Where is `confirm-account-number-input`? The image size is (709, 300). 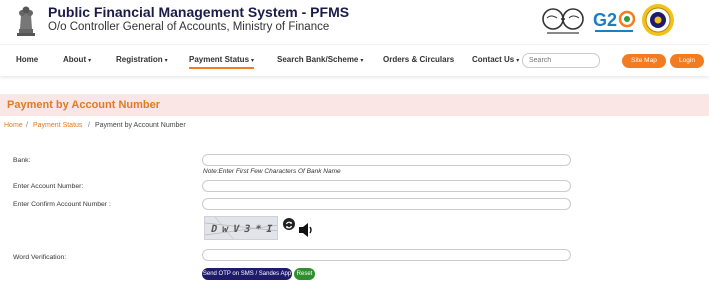 confirm-account-number-input is located at coordinates (386, 204).